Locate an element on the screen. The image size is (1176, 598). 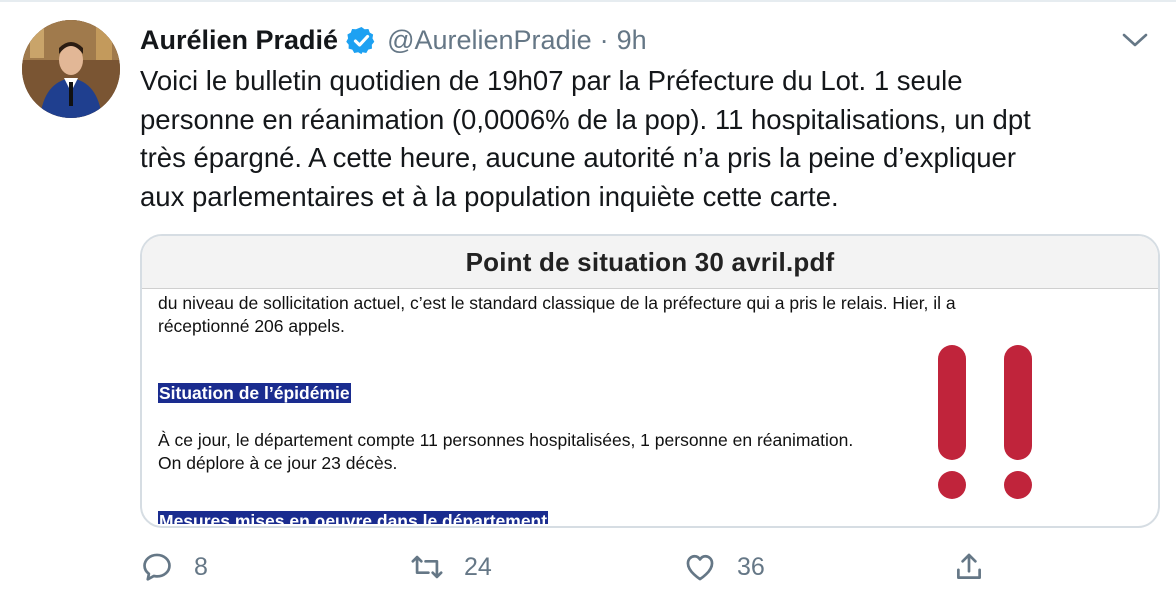
author-name: Aurélien Pradié is located at coordinates (239, 40).